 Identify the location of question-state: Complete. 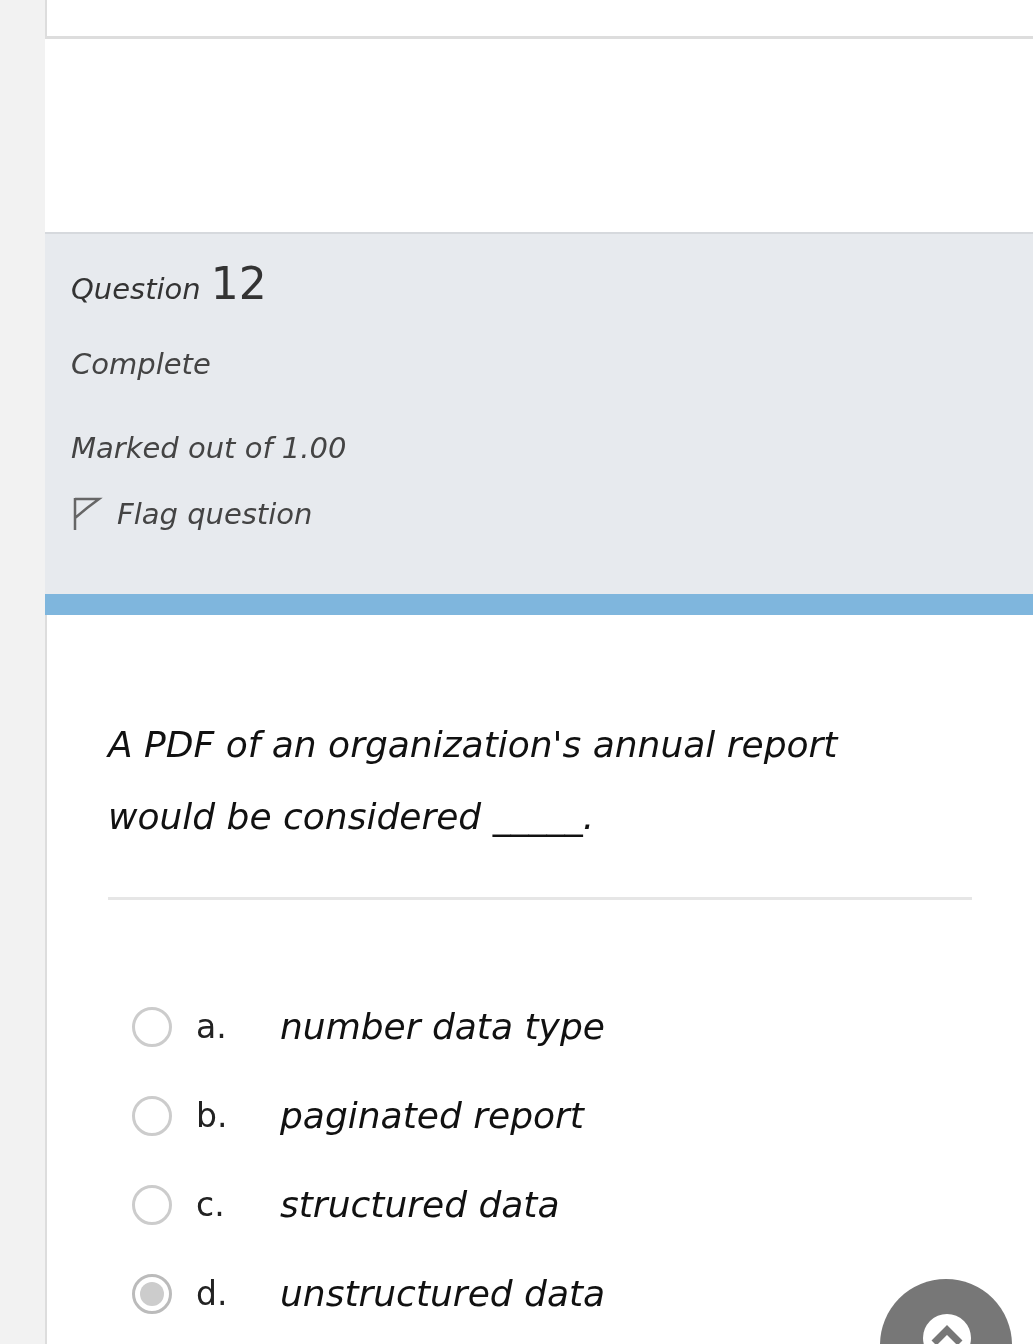
(141, 364).